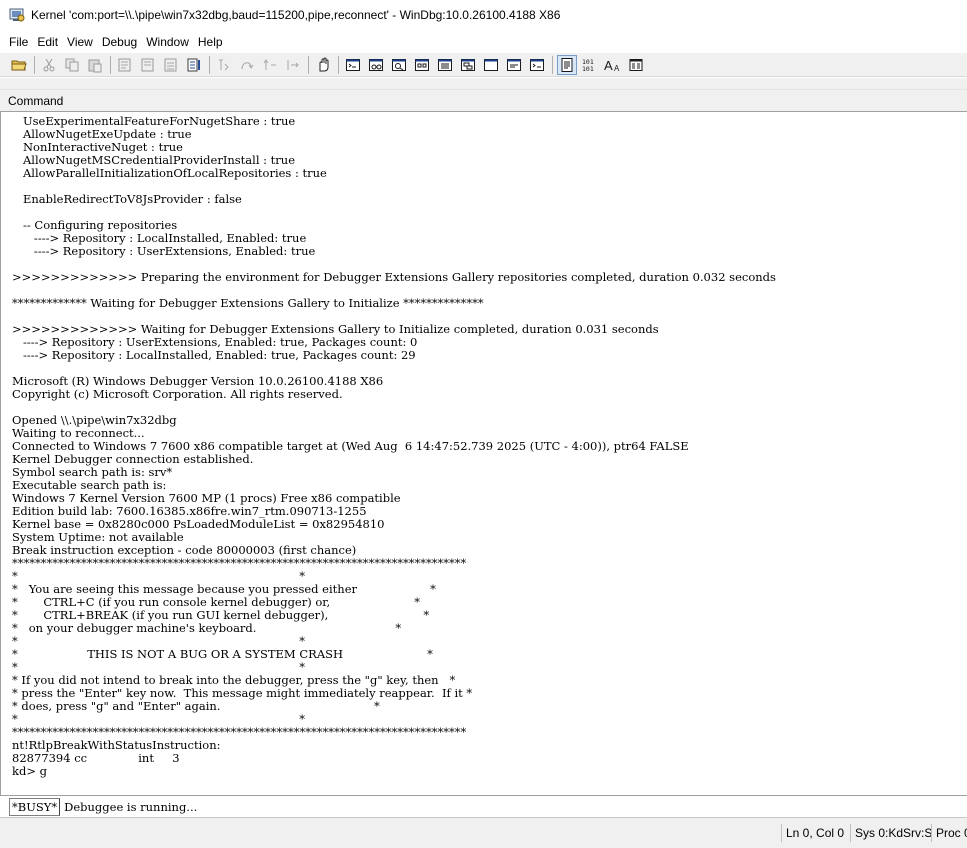 Image resolution: width=967 pixels, height=848 pixels. Describe the element at coordinates (376, 65) in the screenshot. I see `watch-window-icon` at that location.